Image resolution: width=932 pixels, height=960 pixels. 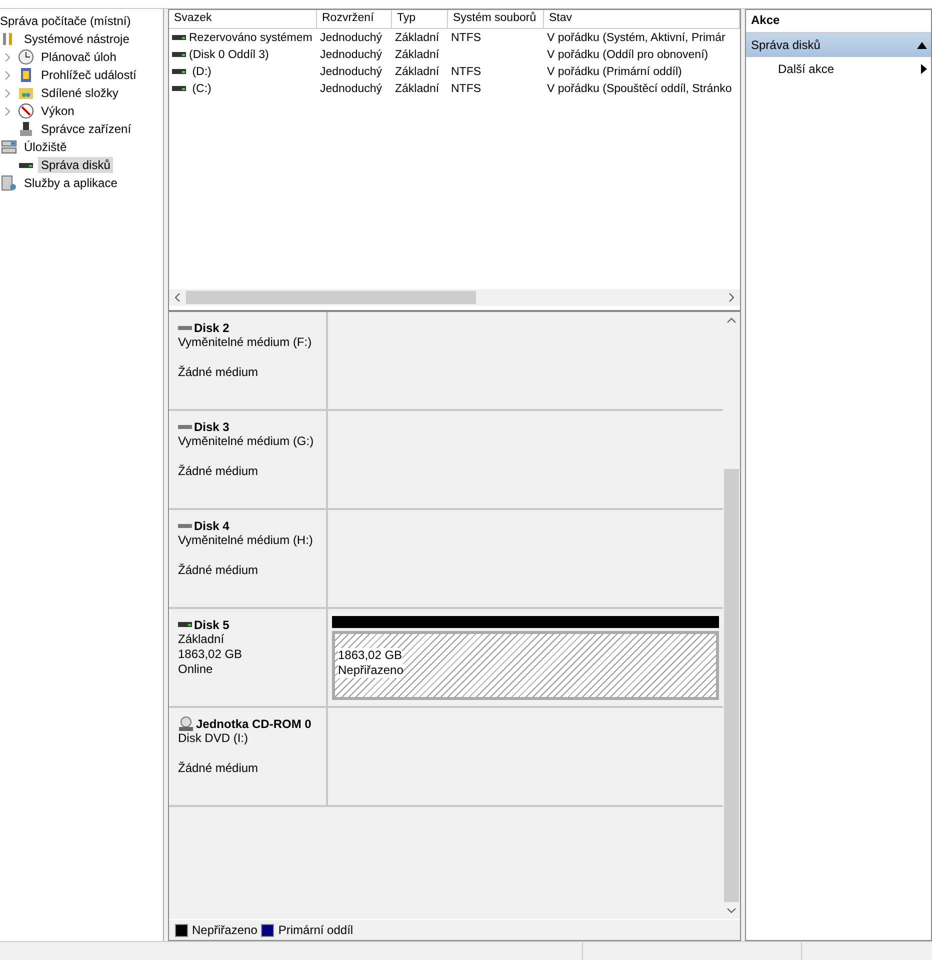 What do you see at coordinates (80, 93) in the screenshot?
I see `tree-item: Sdílené složky` at bounding box center [80, 93].